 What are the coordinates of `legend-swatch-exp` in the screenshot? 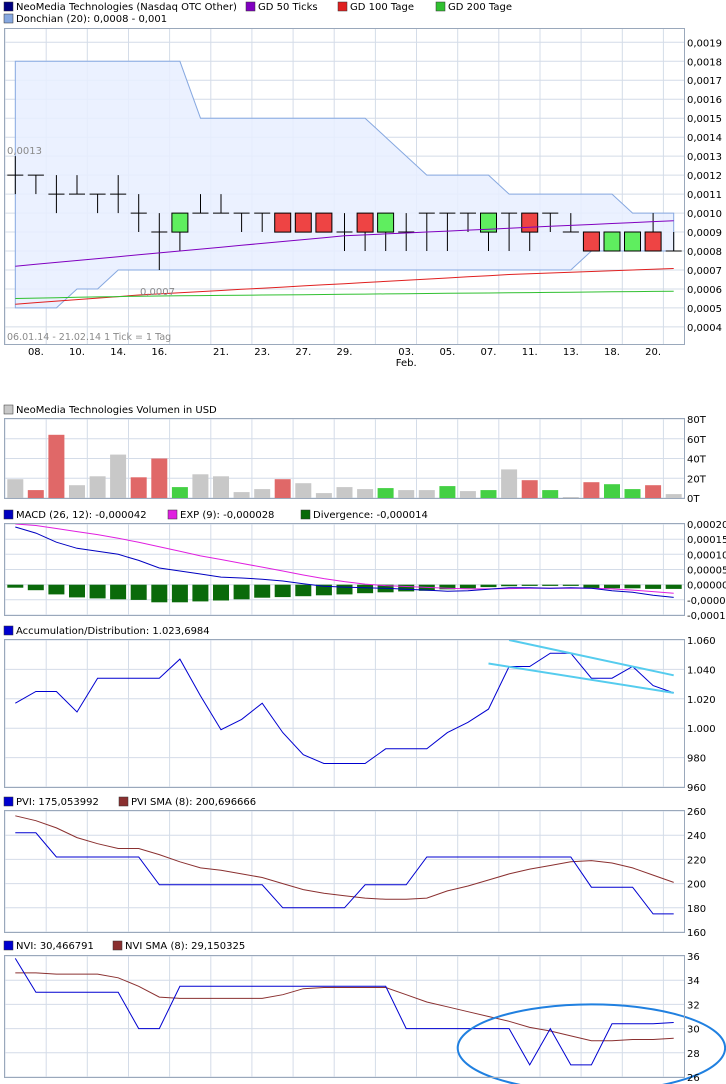 It's located at (172, 514).